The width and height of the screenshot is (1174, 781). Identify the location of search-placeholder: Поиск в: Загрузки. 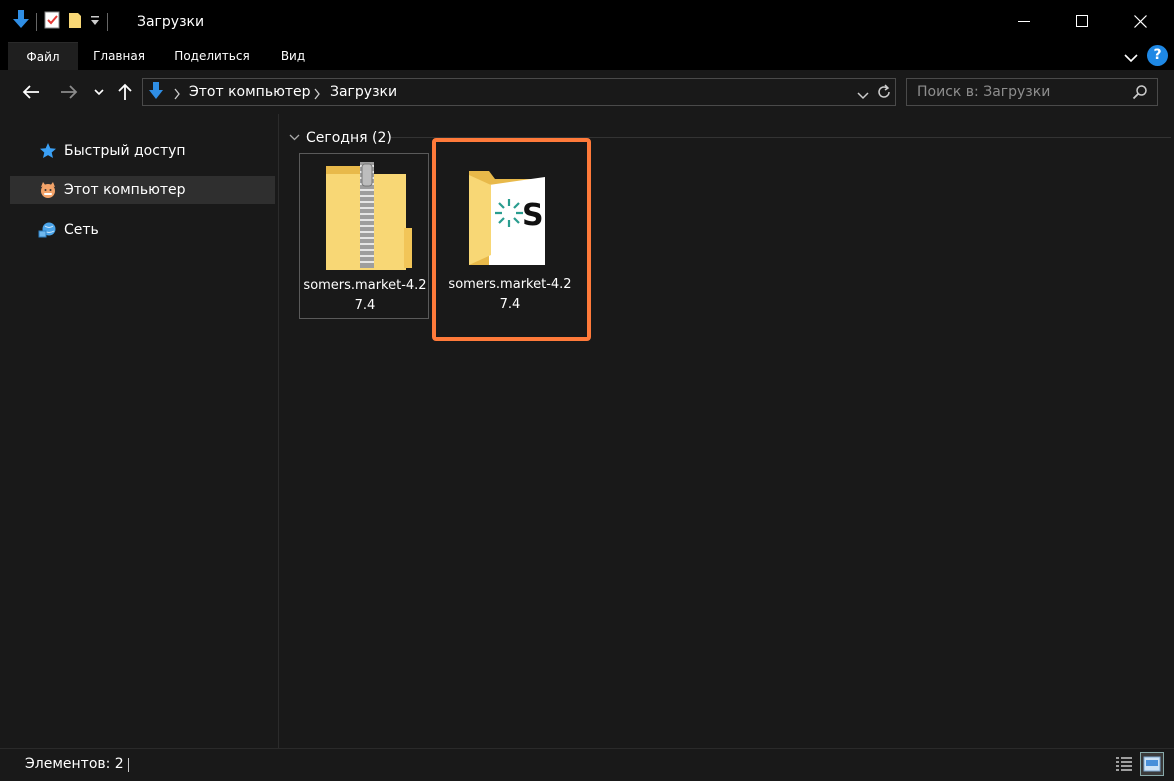
(984, 92).